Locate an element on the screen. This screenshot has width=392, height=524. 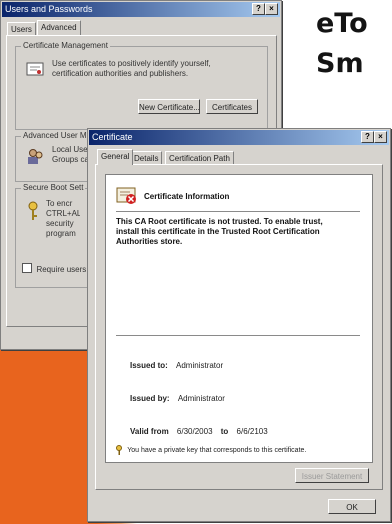
require-users-checkbox is located at coordinates (27, 267).